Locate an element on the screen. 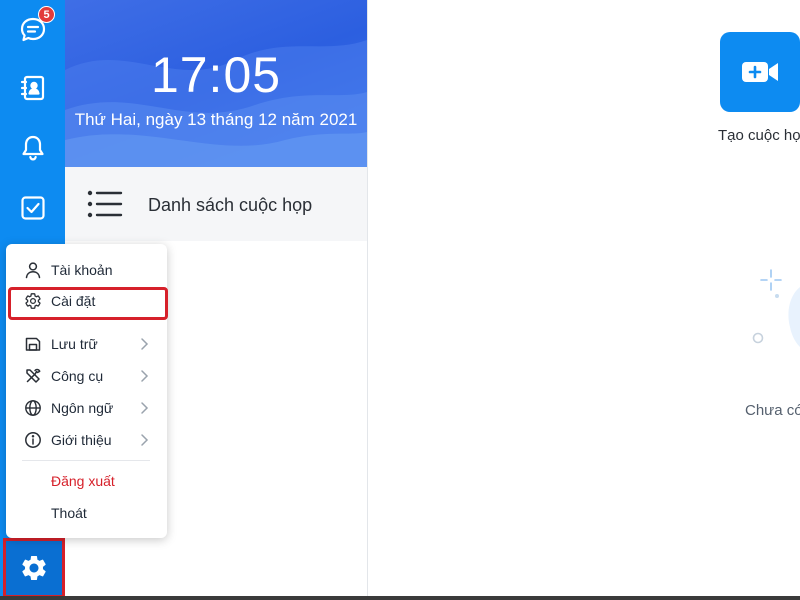 The width and height of the screenshot is (800, 600). nav-messages-button: 5 is located at coordinates (32, 30).